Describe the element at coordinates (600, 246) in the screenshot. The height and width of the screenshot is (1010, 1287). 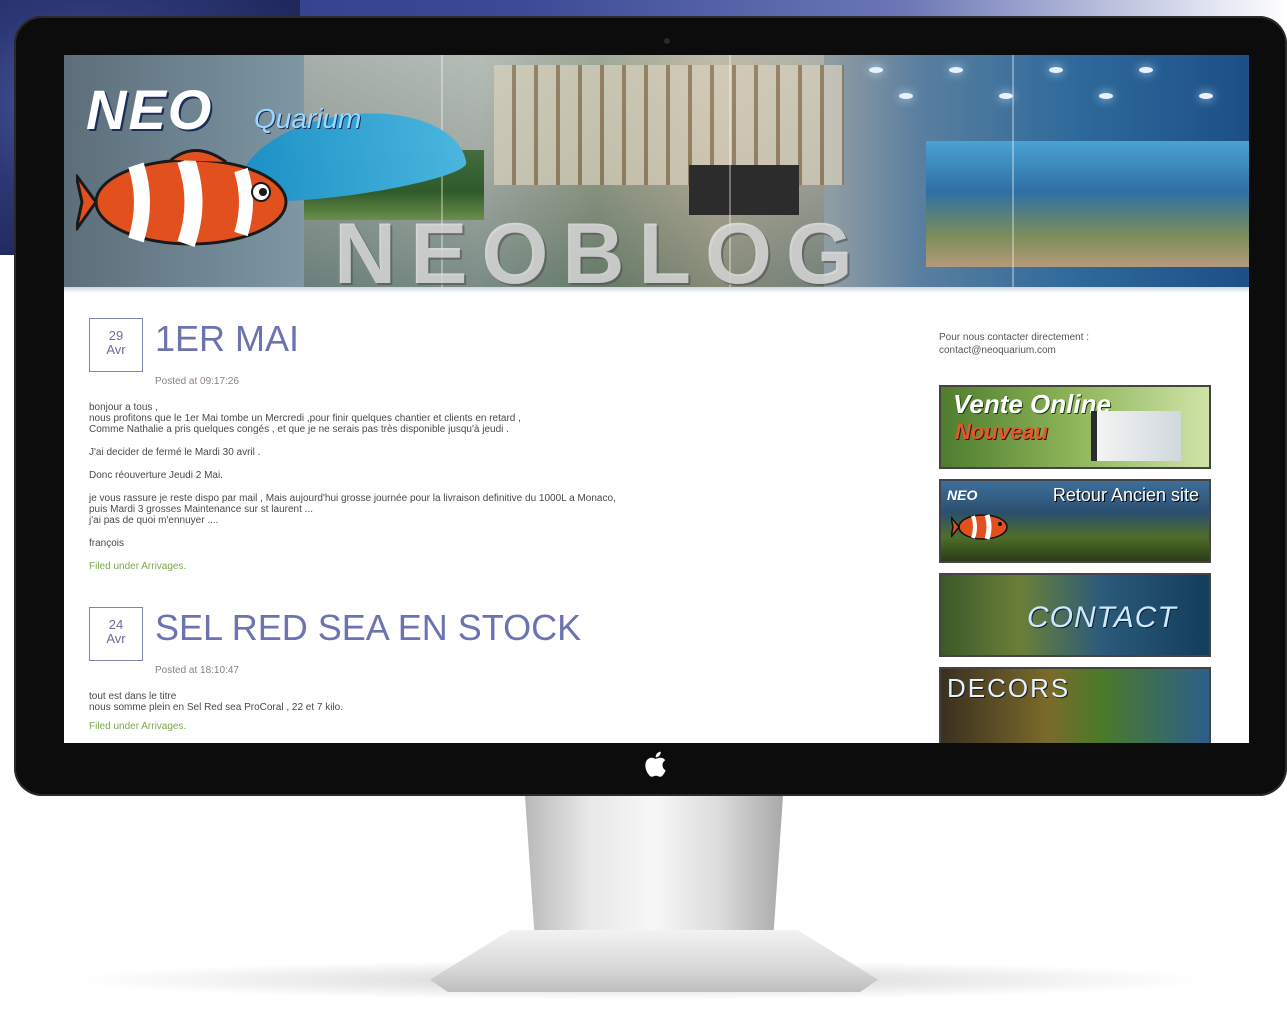
I see `banner-title: NEOBLOG` at that location.